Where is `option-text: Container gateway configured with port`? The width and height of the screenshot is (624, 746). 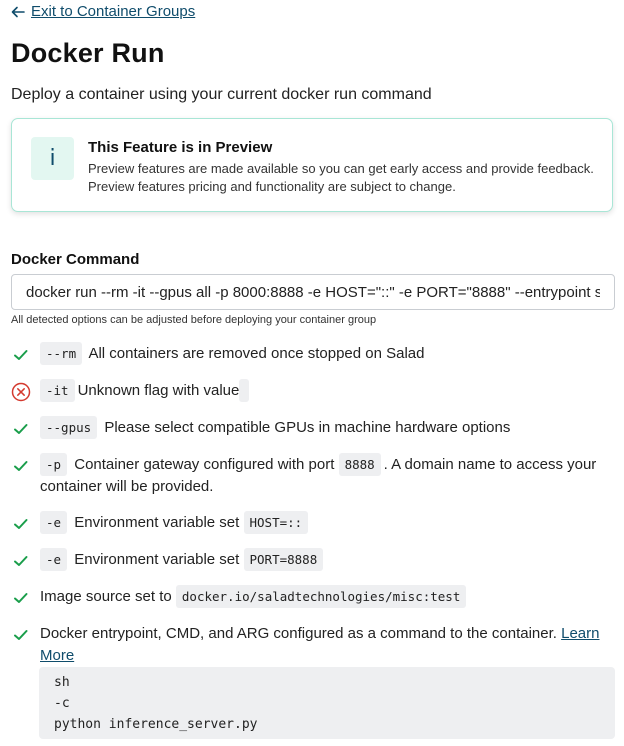
option-text: Container gateway configured with port is located at coordinates (204, 464).